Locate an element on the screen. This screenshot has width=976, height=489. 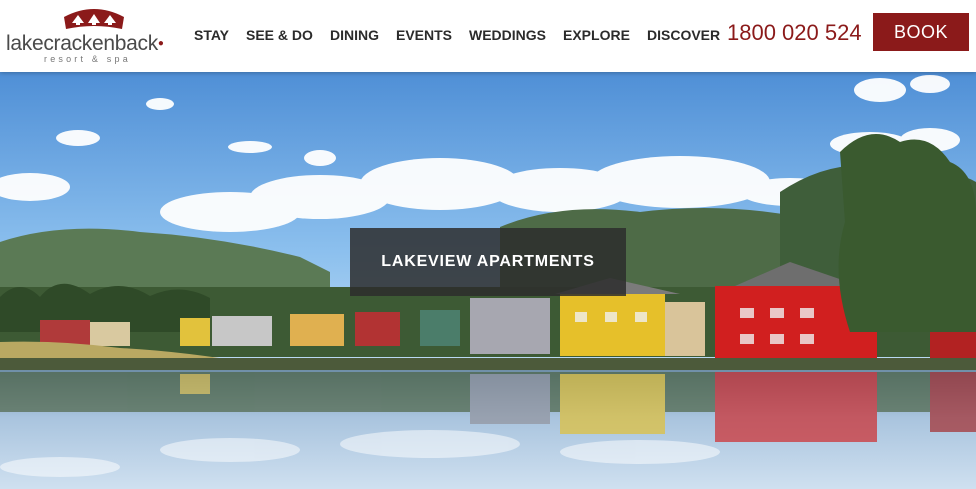
nav-item-discover: DISCOVER is located at coordinates (683, 35).